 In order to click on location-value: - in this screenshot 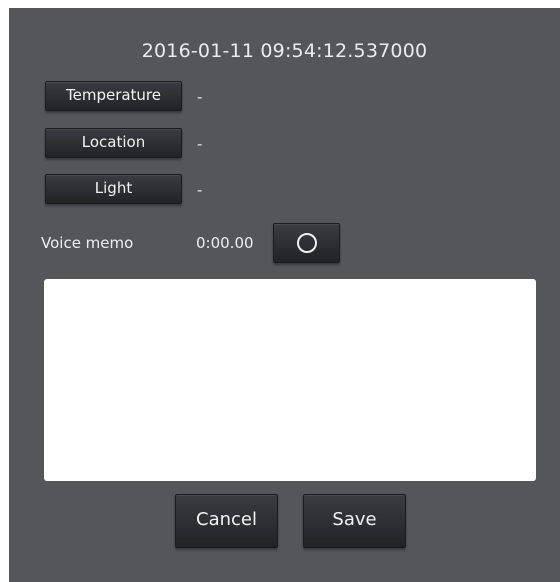, I will do `click(200, 144)`.